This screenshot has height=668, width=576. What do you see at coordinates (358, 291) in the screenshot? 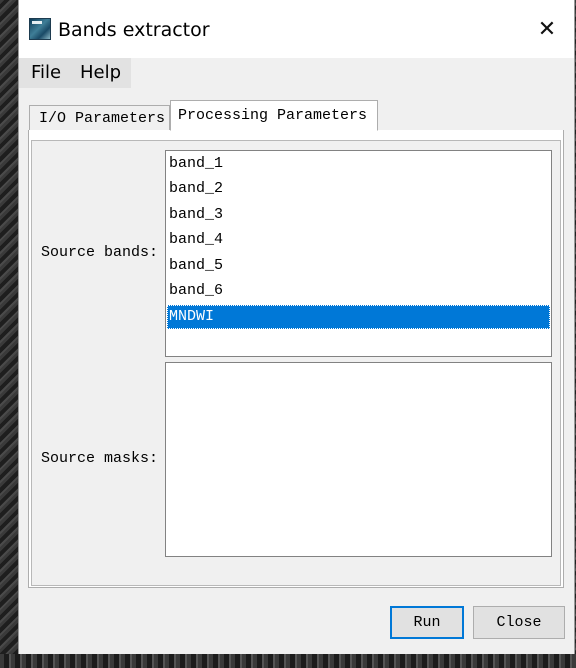
I see `list-item: band_6` at bounding box center [358, 291].